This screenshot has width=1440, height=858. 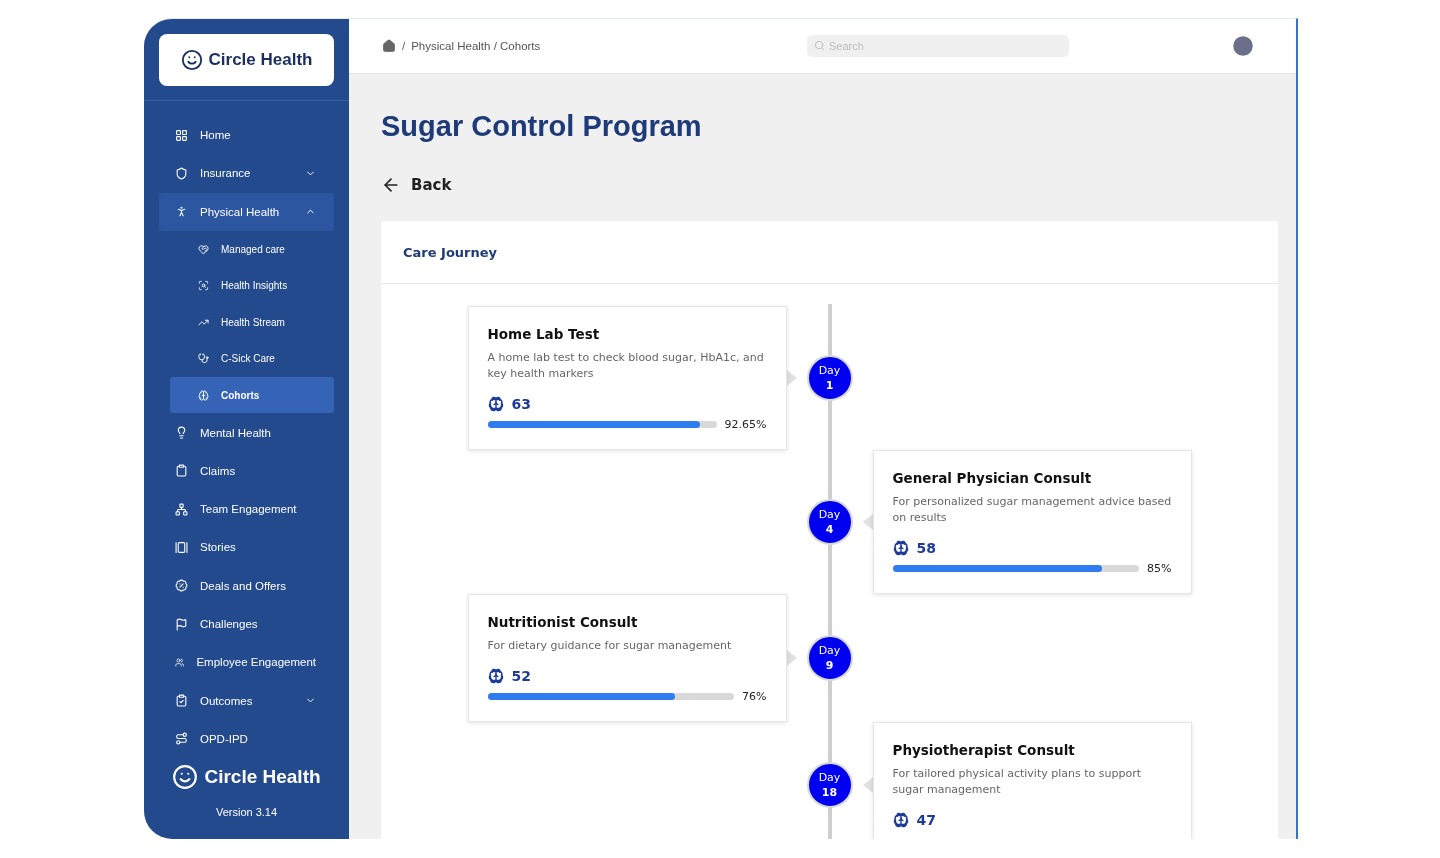 What do you see at coordinates (1032, 510) in the screenshot?
I see `step-description: For personalized sugar management advice based on results` at bounding box center [1032, 510].